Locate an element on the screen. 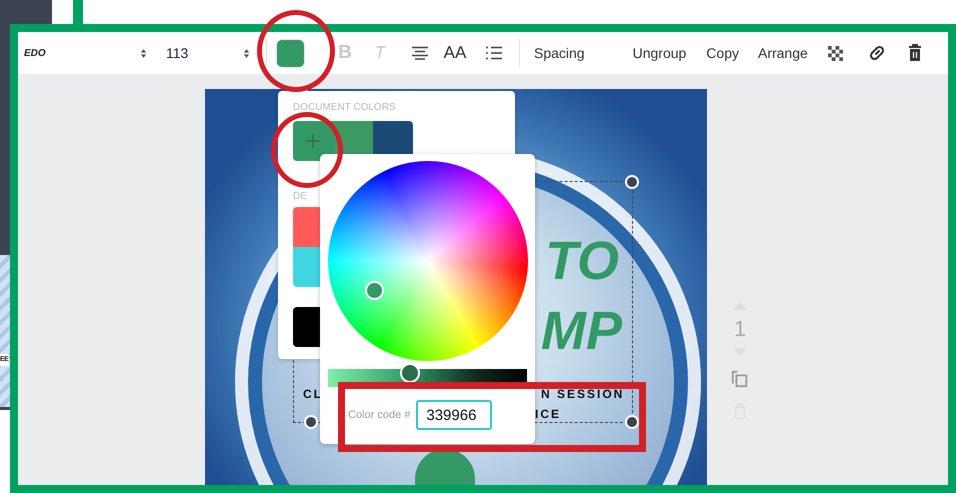  font-size-field: 113 is located at coordinates (204, 53).